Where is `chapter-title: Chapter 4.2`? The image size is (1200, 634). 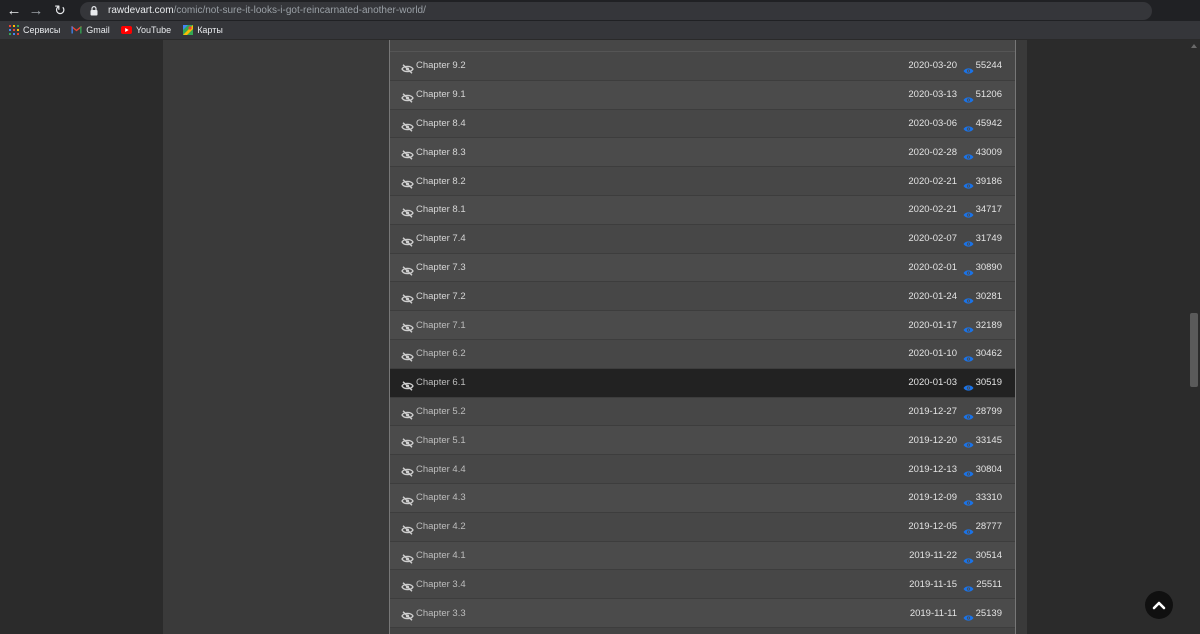
chapter-title: Chapter 4.2 is located at coordinates (441, 526).